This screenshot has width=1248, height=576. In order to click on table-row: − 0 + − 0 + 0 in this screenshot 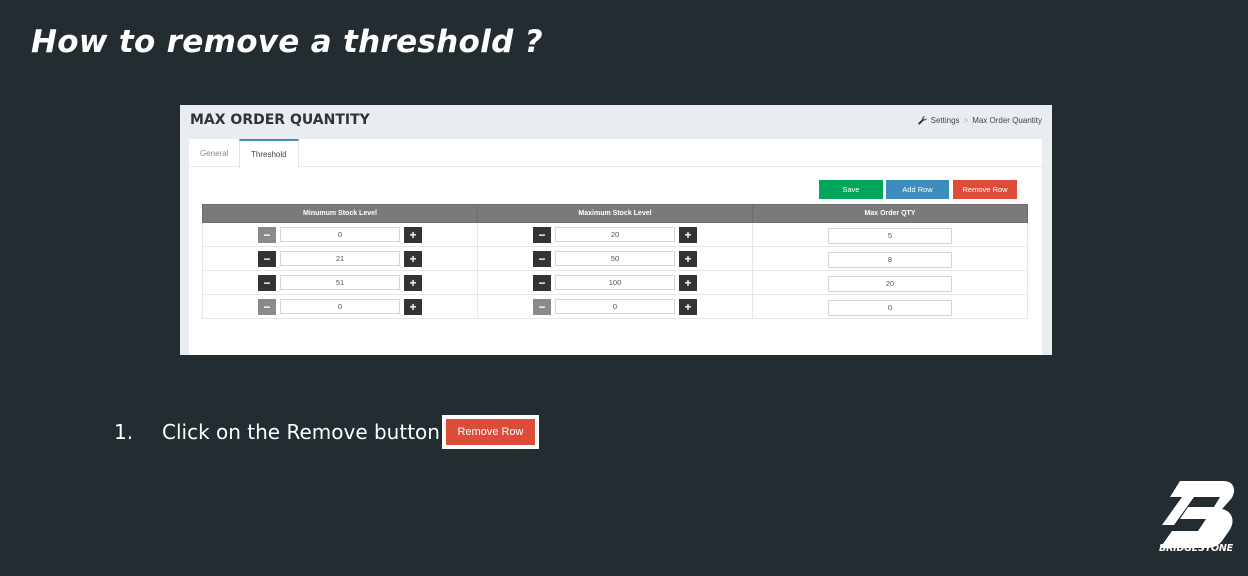, I will do `click(615, 306)`.